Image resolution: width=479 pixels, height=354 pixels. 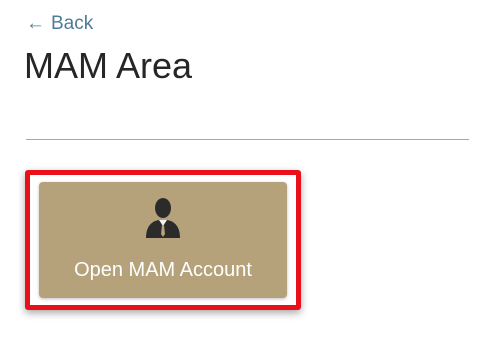 I want to click on title-divider, so click(x=247, y=139).